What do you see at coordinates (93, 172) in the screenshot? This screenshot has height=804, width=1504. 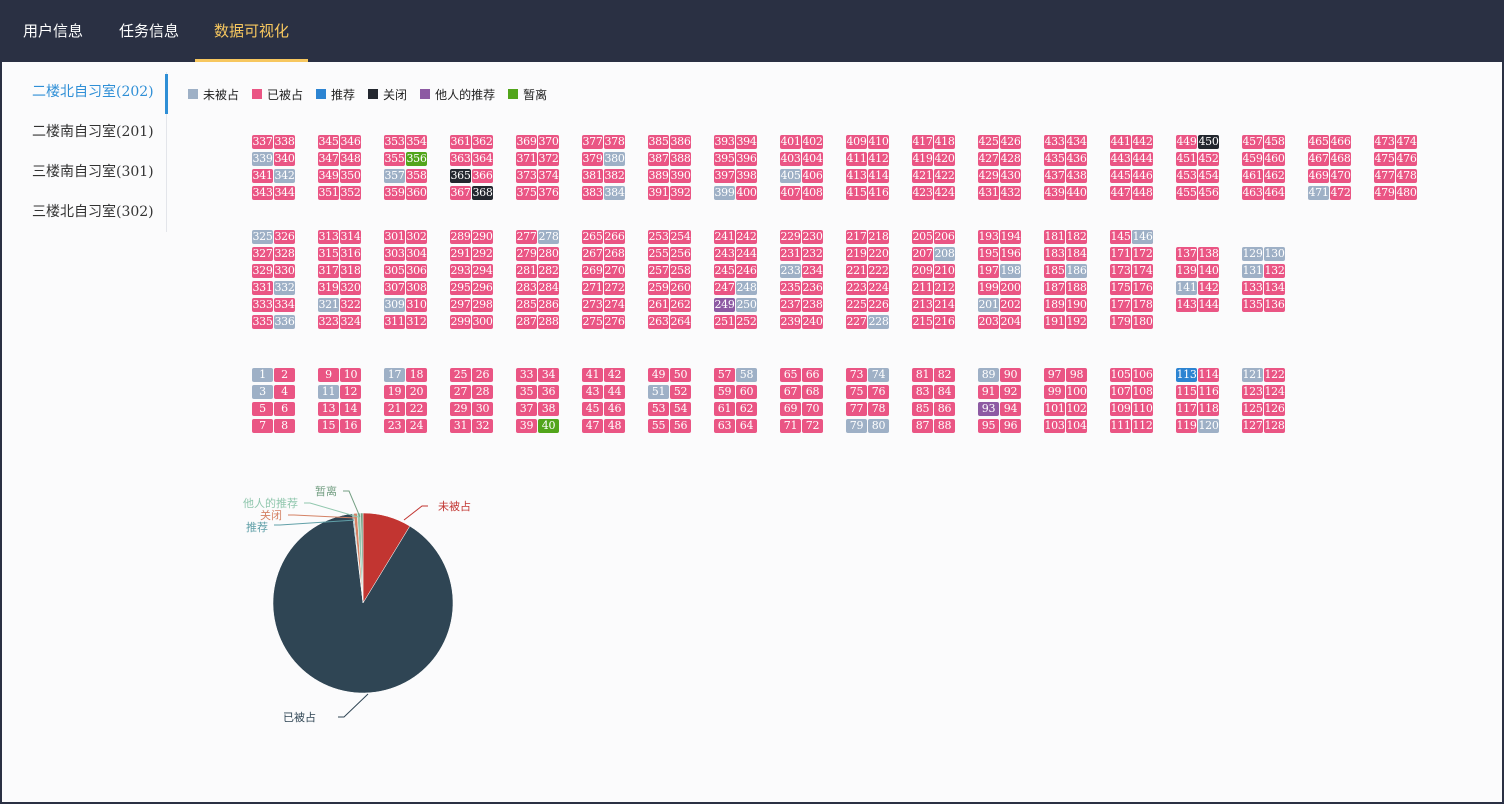 I see `sidebar-item-room-301: 三楼南自习室(301)` at bounding box center [93, 172].